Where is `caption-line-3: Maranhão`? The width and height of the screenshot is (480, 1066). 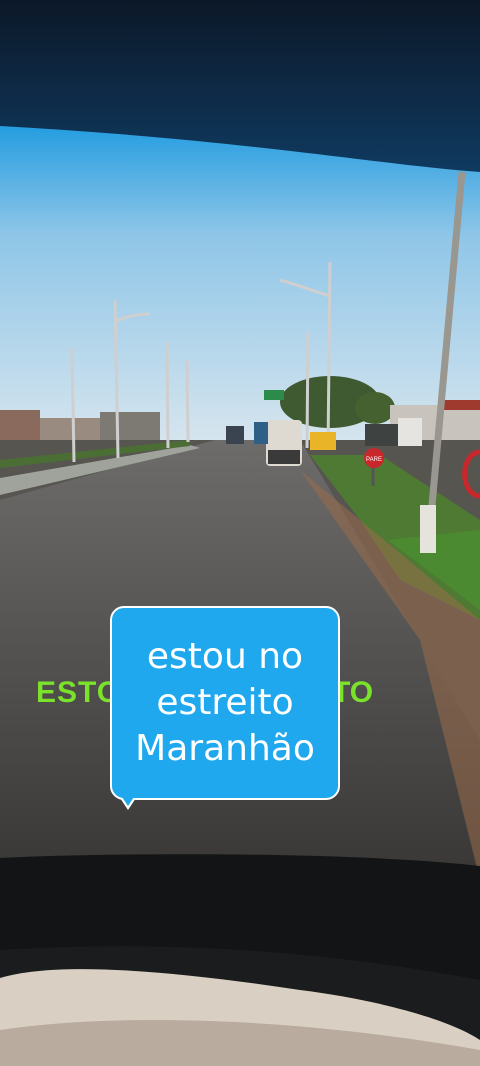 caption-line-3: Maranhão is located at coordinates (225, 748).